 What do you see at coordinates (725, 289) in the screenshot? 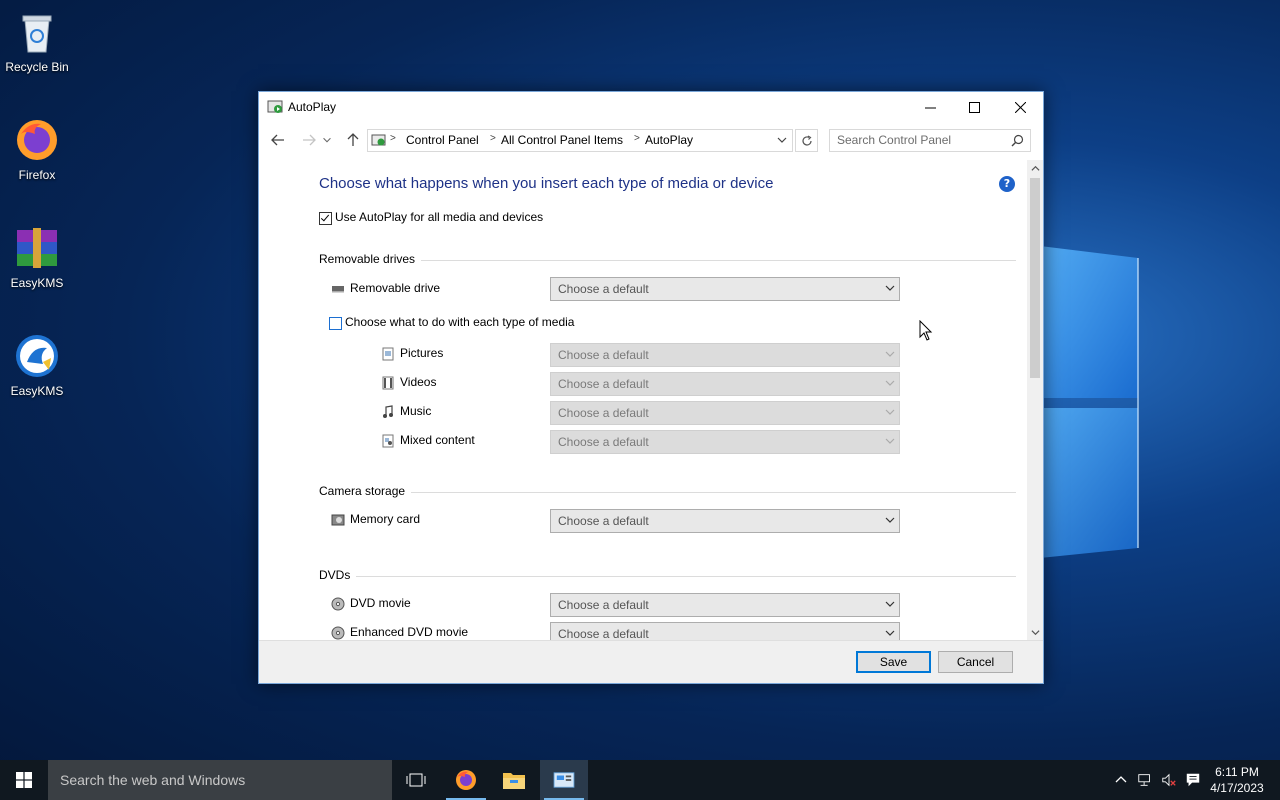
I see `removable-drive-select: Choose a default` at bounding box center [725, 289].